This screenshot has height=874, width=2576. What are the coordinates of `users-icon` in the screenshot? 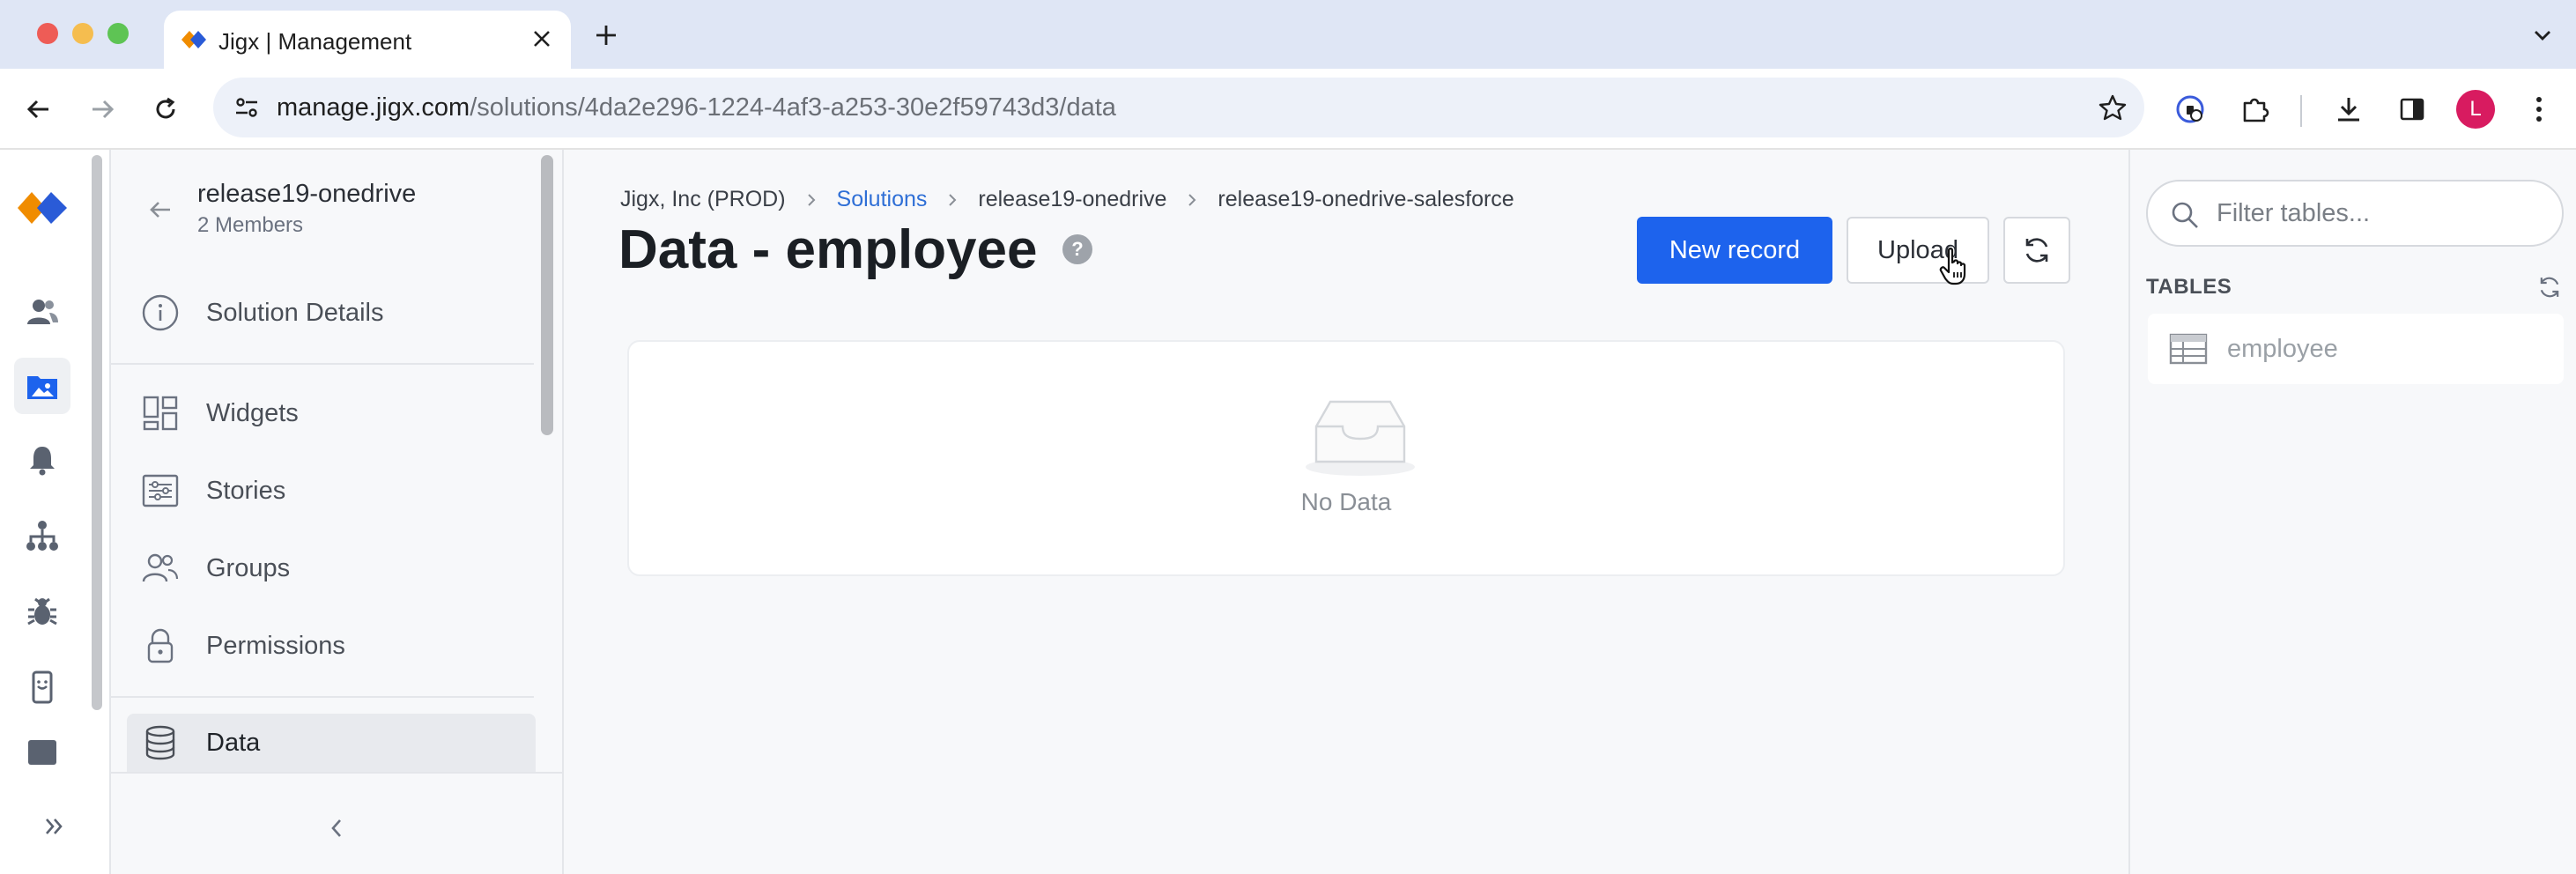 It's located at (42, 312).